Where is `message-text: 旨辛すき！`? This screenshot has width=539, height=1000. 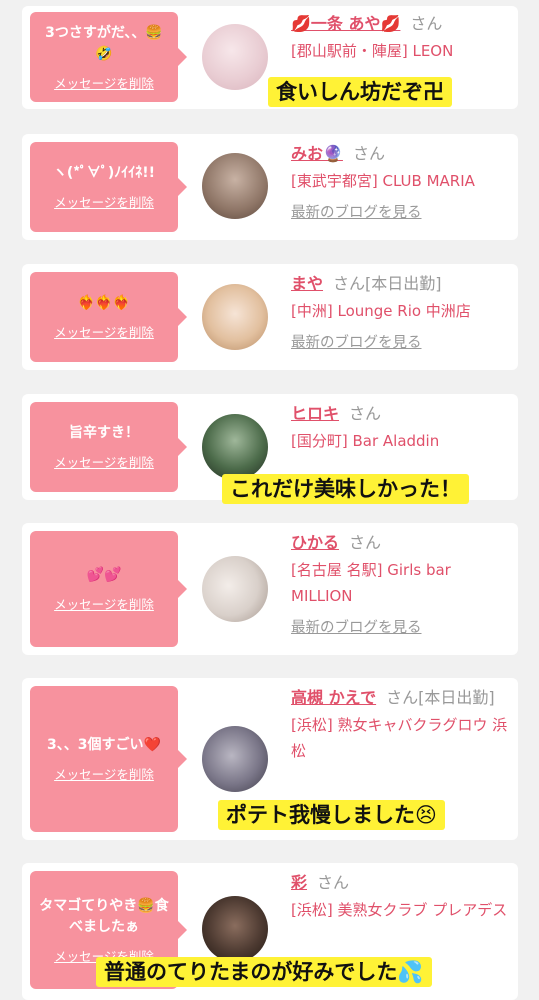
message-text: 旨辛すき！ is located at coordinates (104, 433).